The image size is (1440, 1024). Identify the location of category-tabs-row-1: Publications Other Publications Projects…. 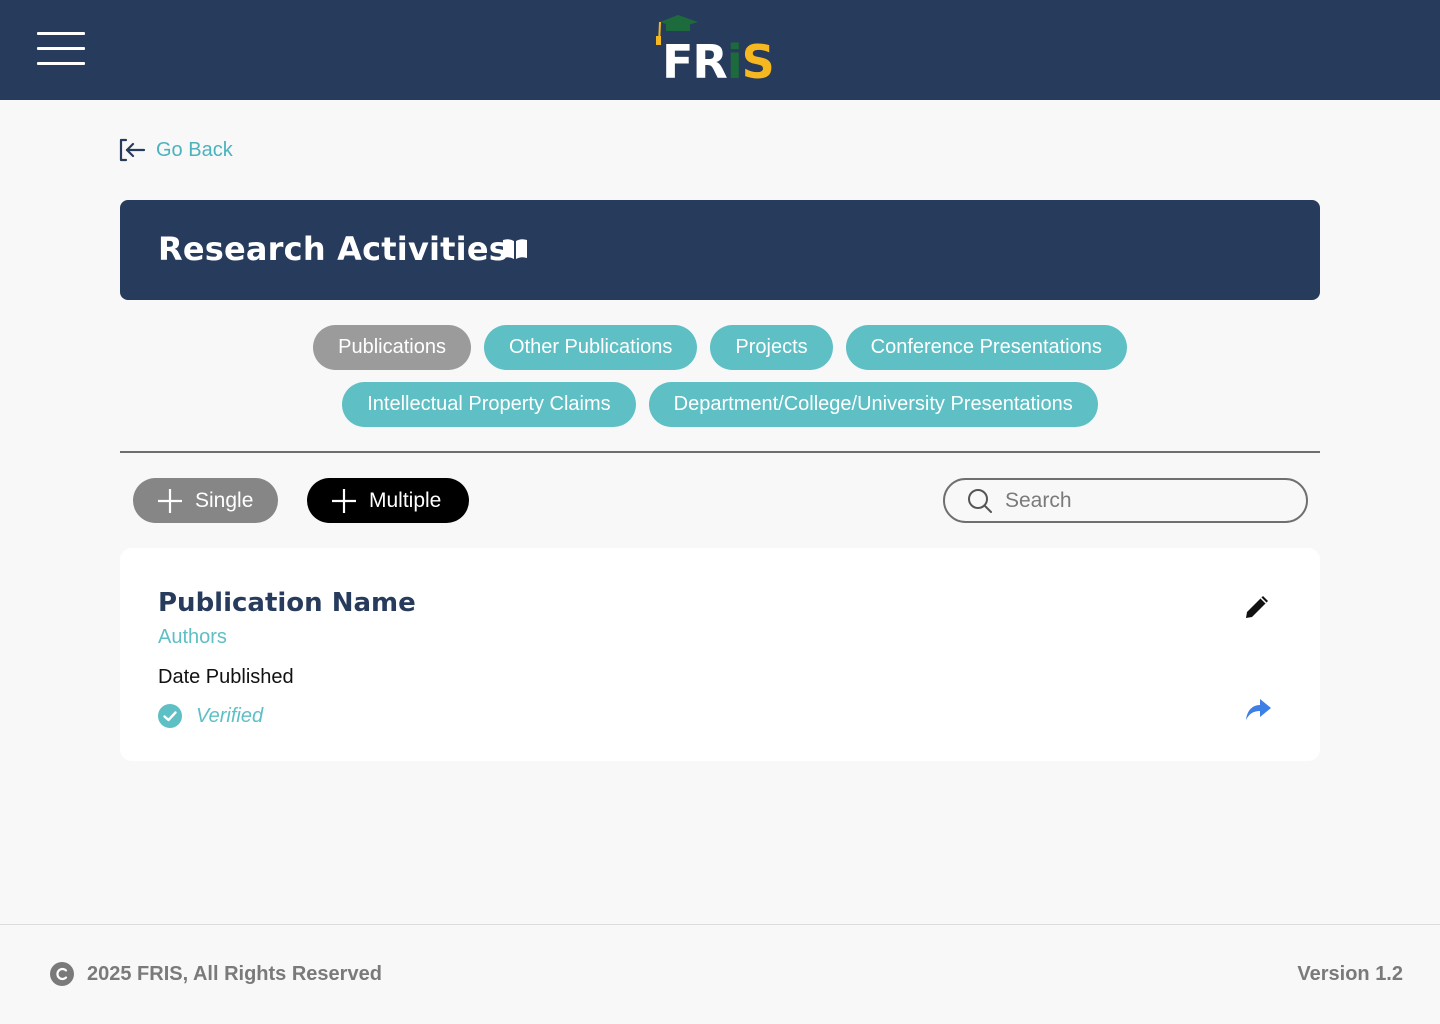
(720, 347).